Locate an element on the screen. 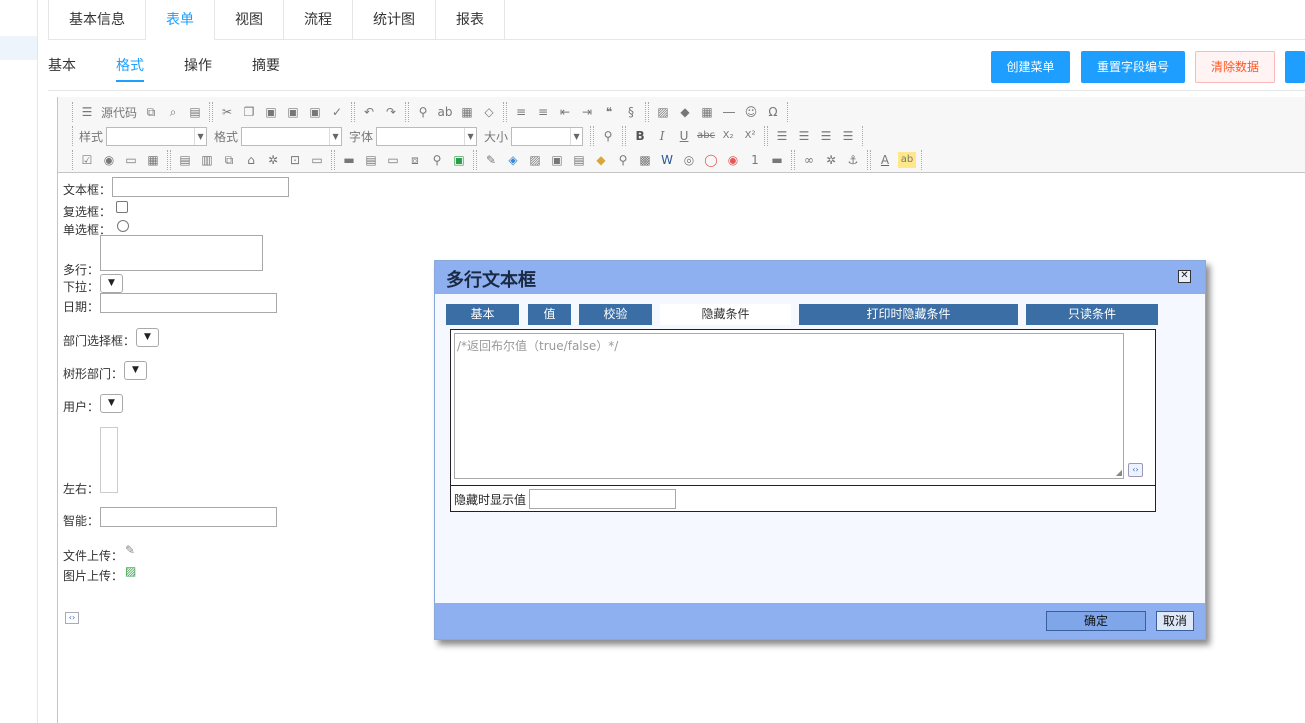 The width and height of the screenshot is (1305, 723). qrcode-control-icon: ▩ is located at coordinates (645, 160).